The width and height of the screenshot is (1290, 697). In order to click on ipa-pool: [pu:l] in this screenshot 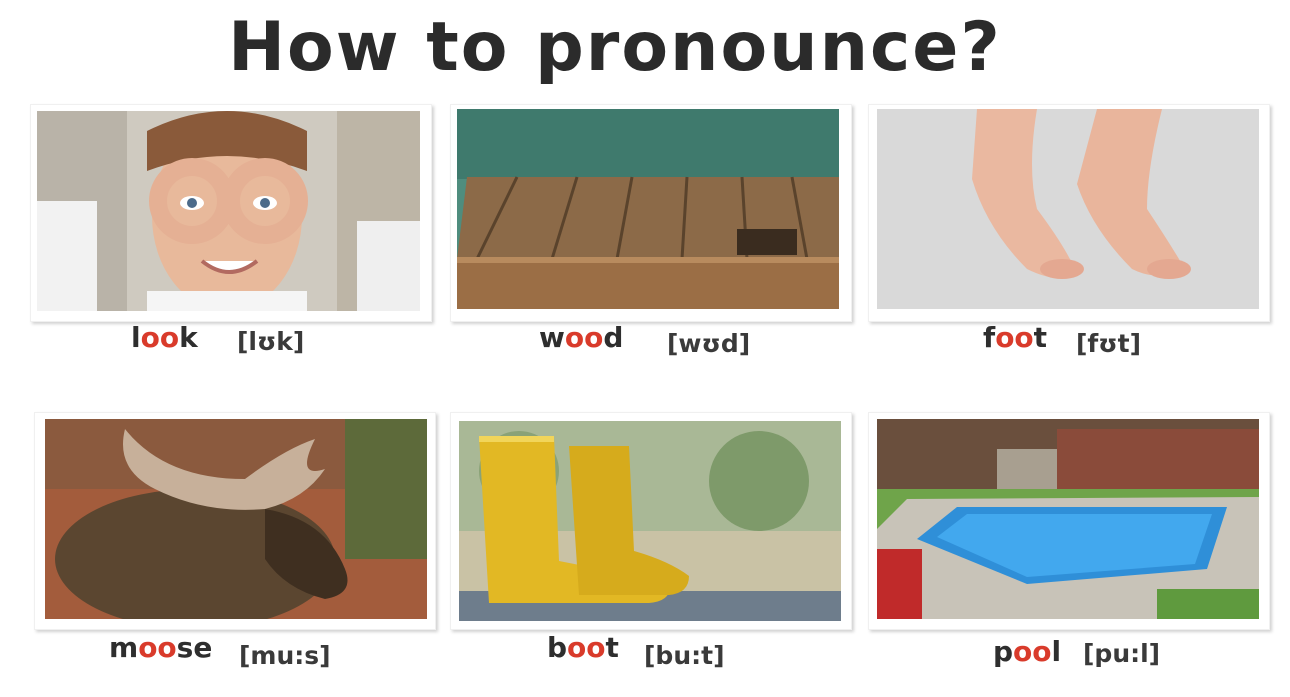, I will do `click(1122, 653)`.